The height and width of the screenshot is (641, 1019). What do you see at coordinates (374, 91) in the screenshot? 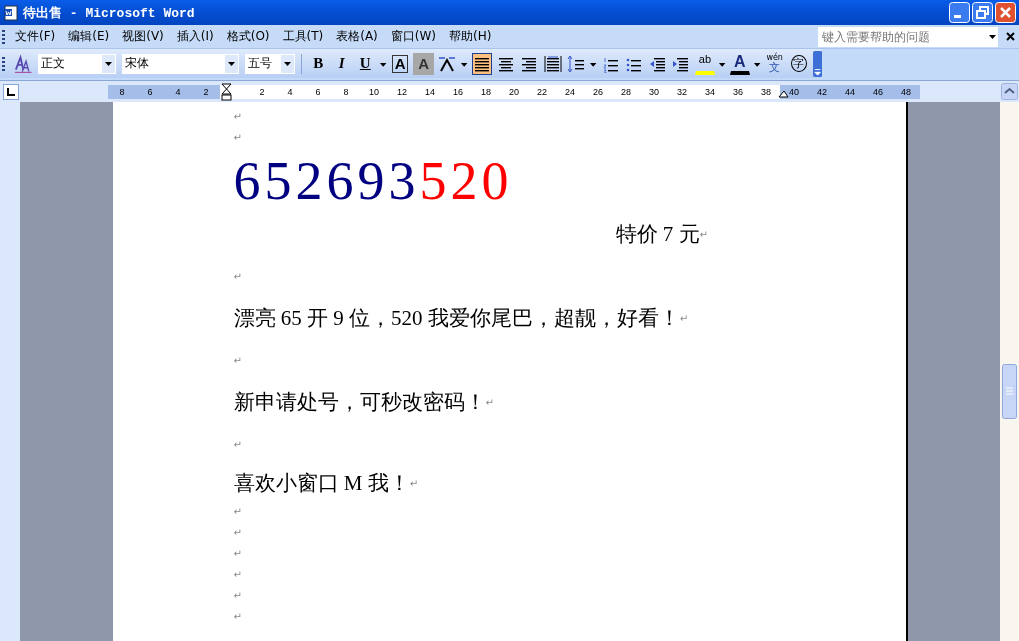
I see `ruler-number: 10` at bounding box center [374, 91].